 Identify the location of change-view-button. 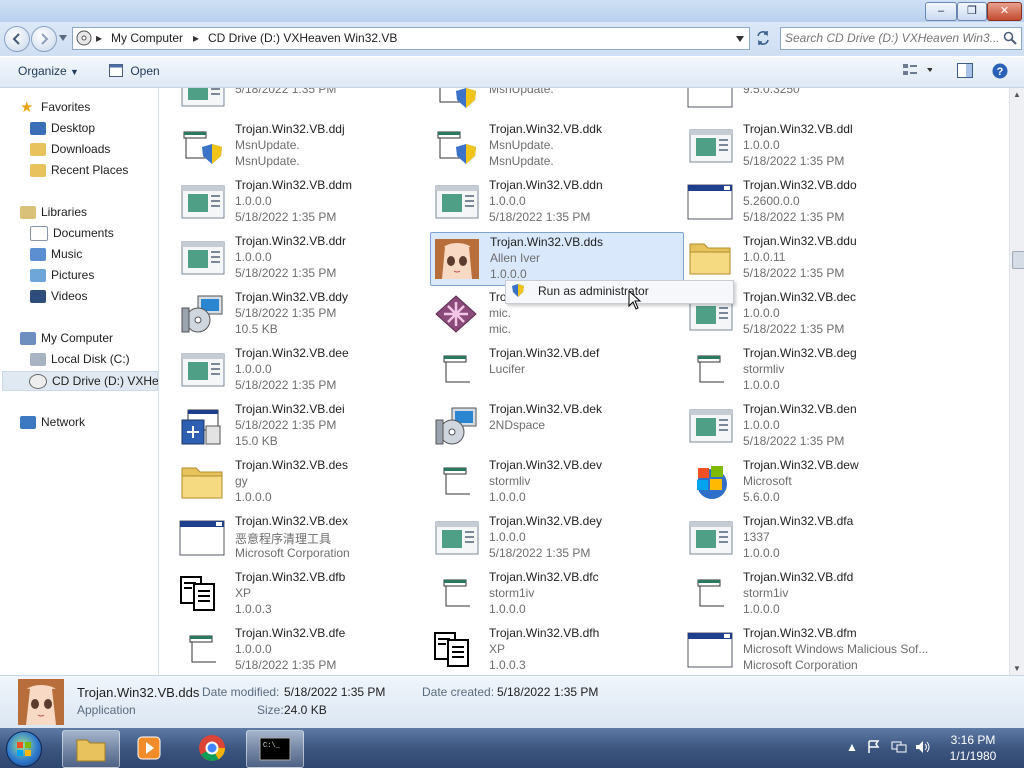
(917, 71).